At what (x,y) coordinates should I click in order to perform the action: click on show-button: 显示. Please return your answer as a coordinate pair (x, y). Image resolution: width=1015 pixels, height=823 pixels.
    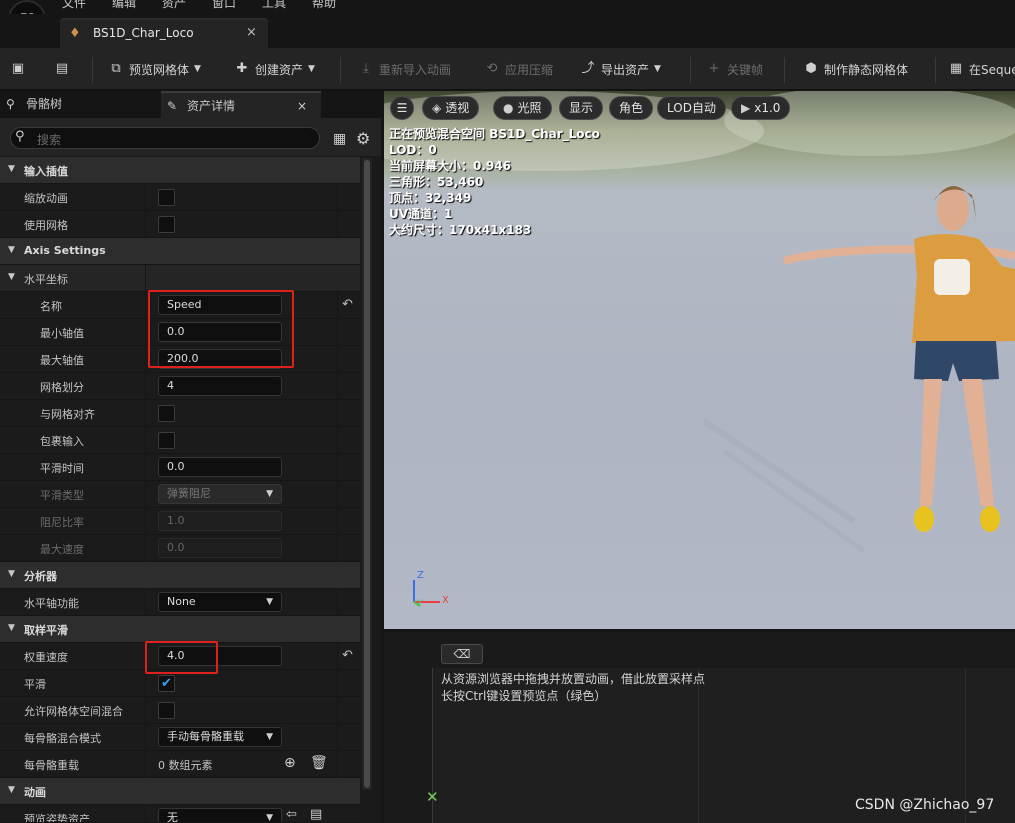
    Looking at the image, I should click on (581, 108).